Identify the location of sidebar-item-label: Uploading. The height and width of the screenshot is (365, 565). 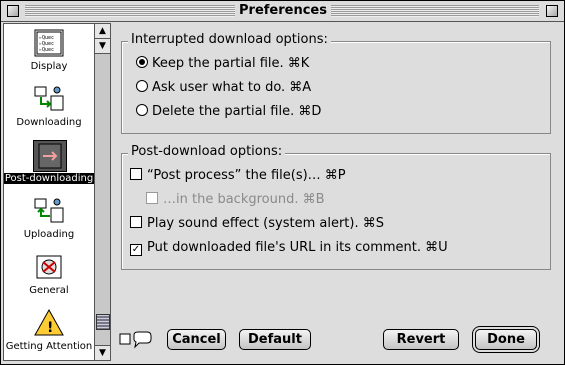
(49, 234).